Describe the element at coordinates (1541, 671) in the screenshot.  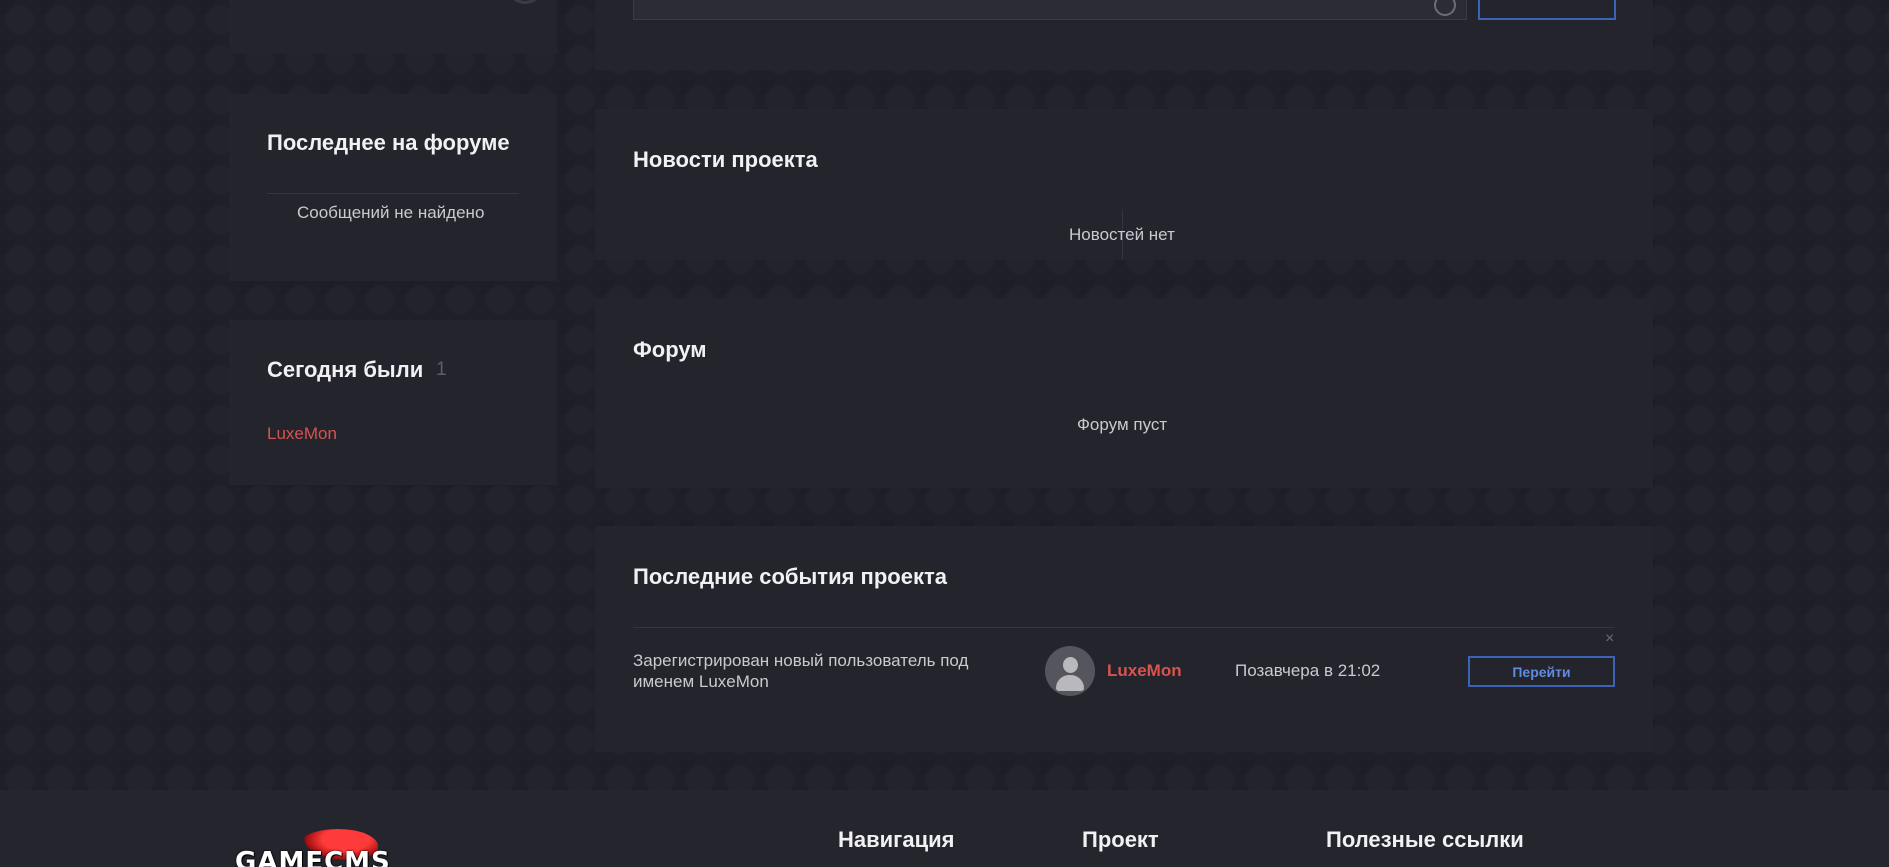
I see `go-button: Перейти` at that location.